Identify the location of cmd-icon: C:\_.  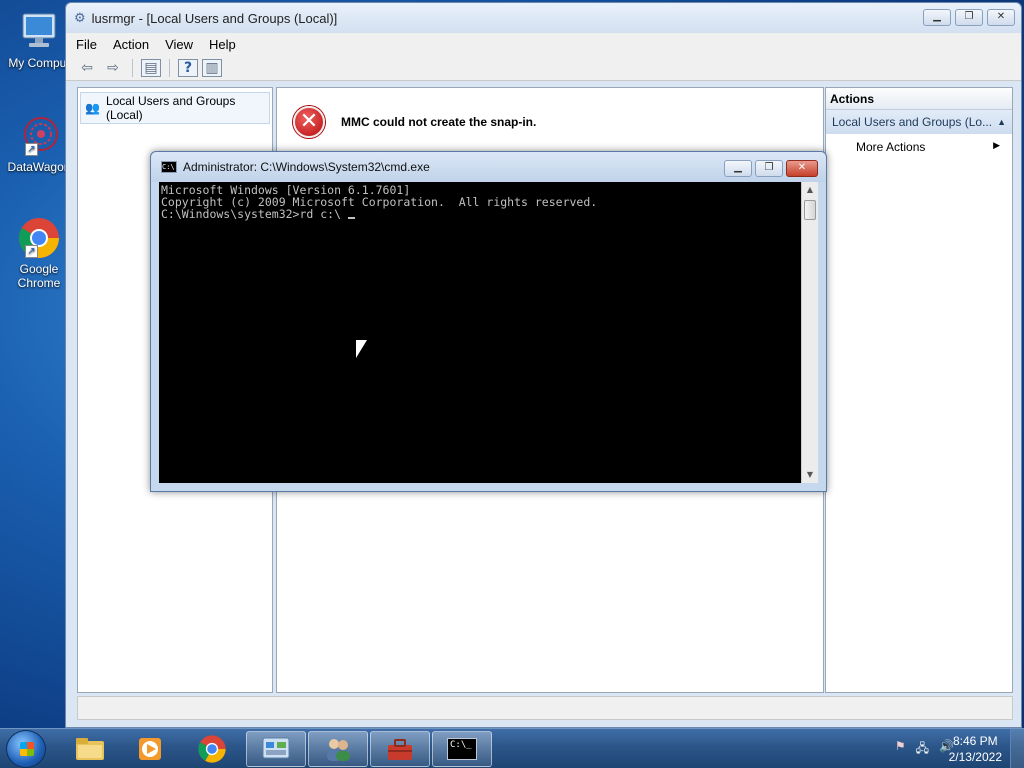
(462, 749).